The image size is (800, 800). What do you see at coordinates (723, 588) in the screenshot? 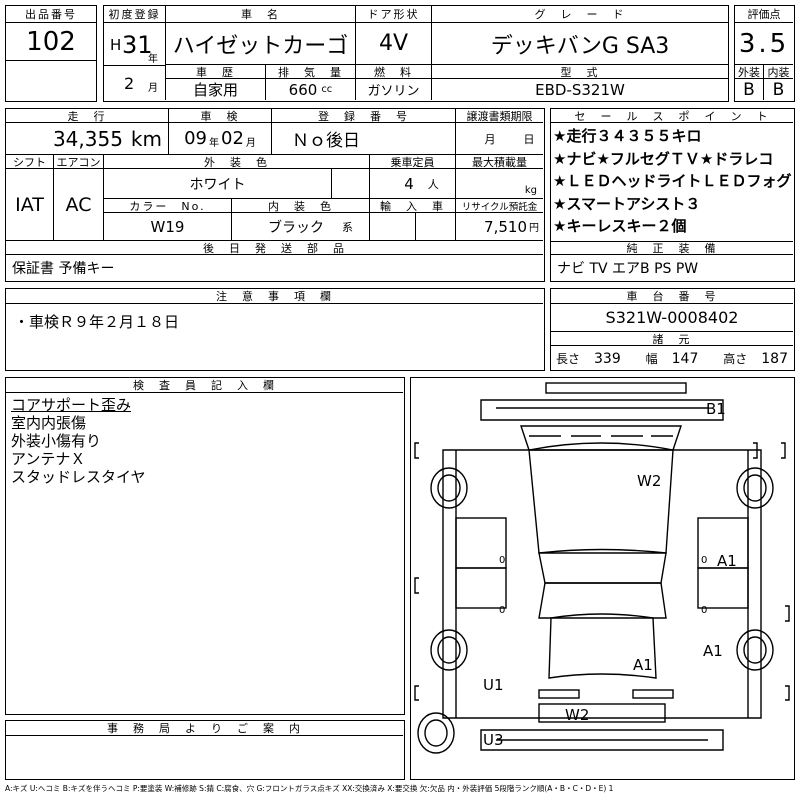
I see `right-rear-door` at bounding box center [723, 588].